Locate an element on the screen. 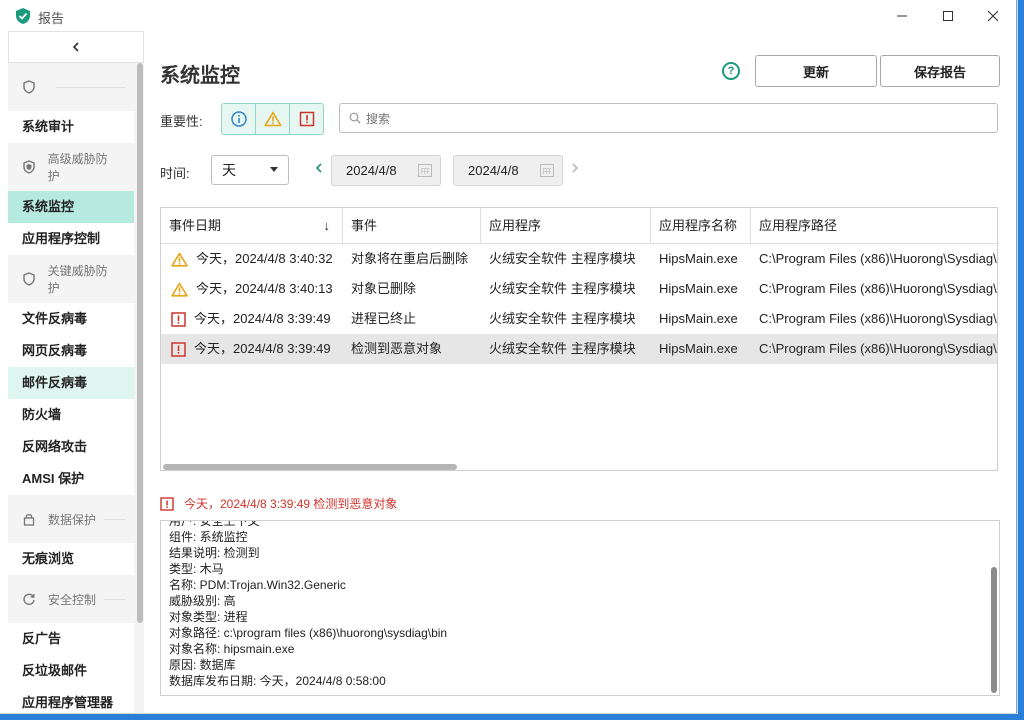  chevron-right-icon is located at coordinates (575, 168).